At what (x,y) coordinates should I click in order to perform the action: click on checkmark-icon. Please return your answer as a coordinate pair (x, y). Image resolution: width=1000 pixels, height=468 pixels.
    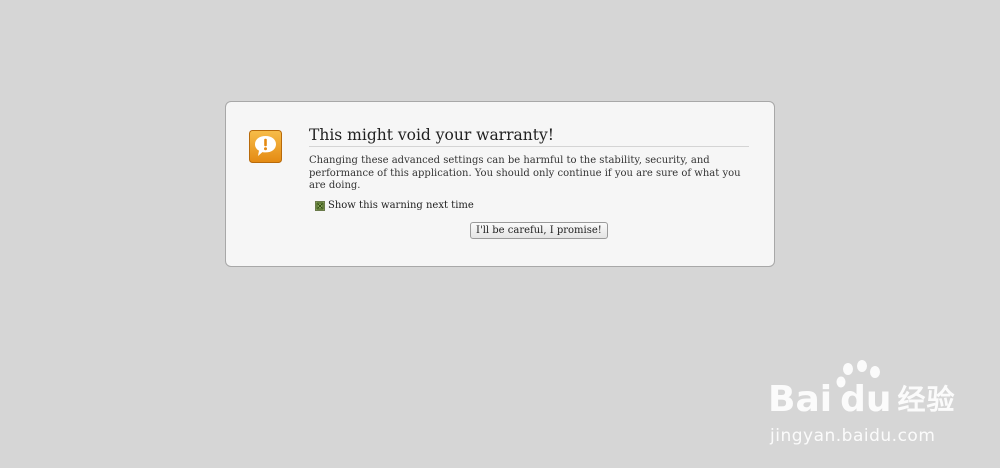
    Looking at the image, I should click on (320, 205).